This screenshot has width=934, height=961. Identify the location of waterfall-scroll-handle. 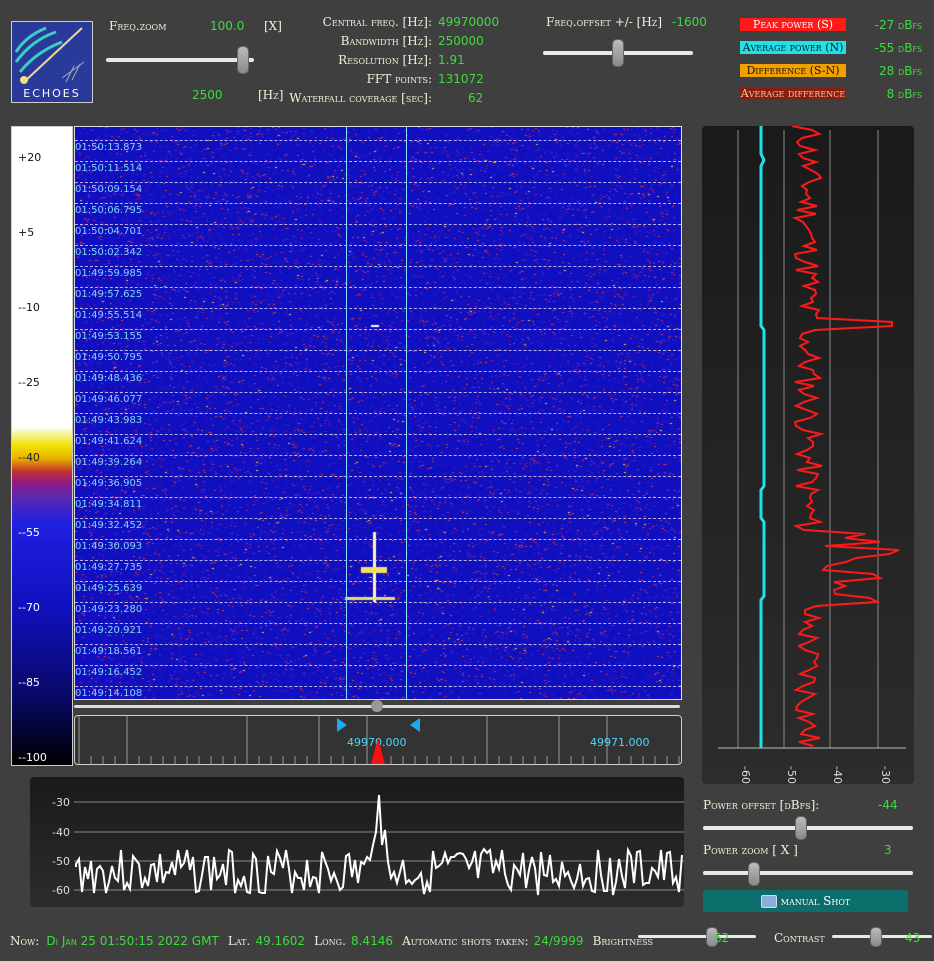
(377, 706).